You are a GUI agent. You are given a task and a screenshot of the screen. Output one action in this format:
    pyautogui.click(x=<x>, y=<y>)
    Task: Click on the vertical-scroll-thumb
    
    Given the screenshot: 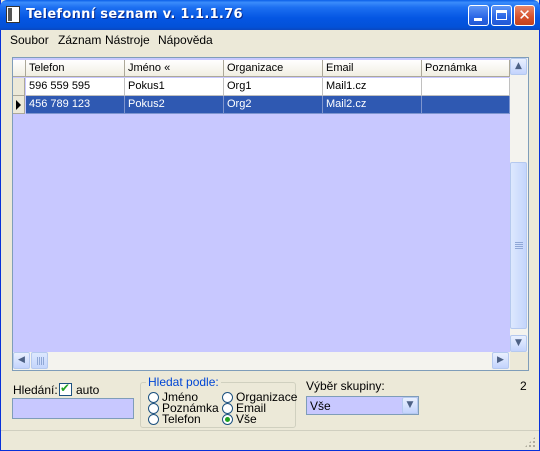 What is the action you would take?
    pyautogui.click(x=518, y=245)
    